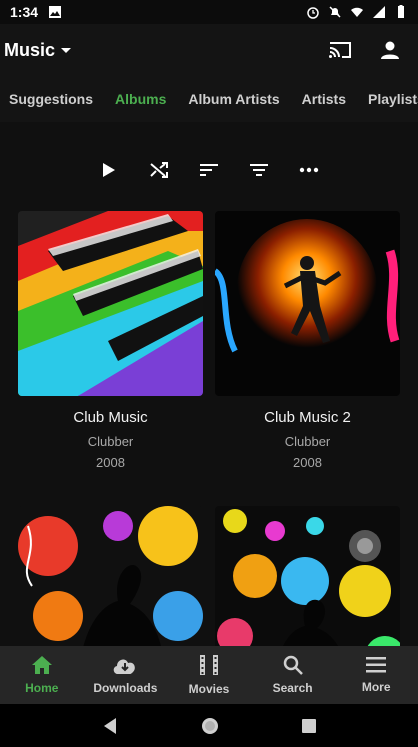 The height and width of the screenshot is (747, 418). I want to click on system-navigation-bar, so click(209, 725).